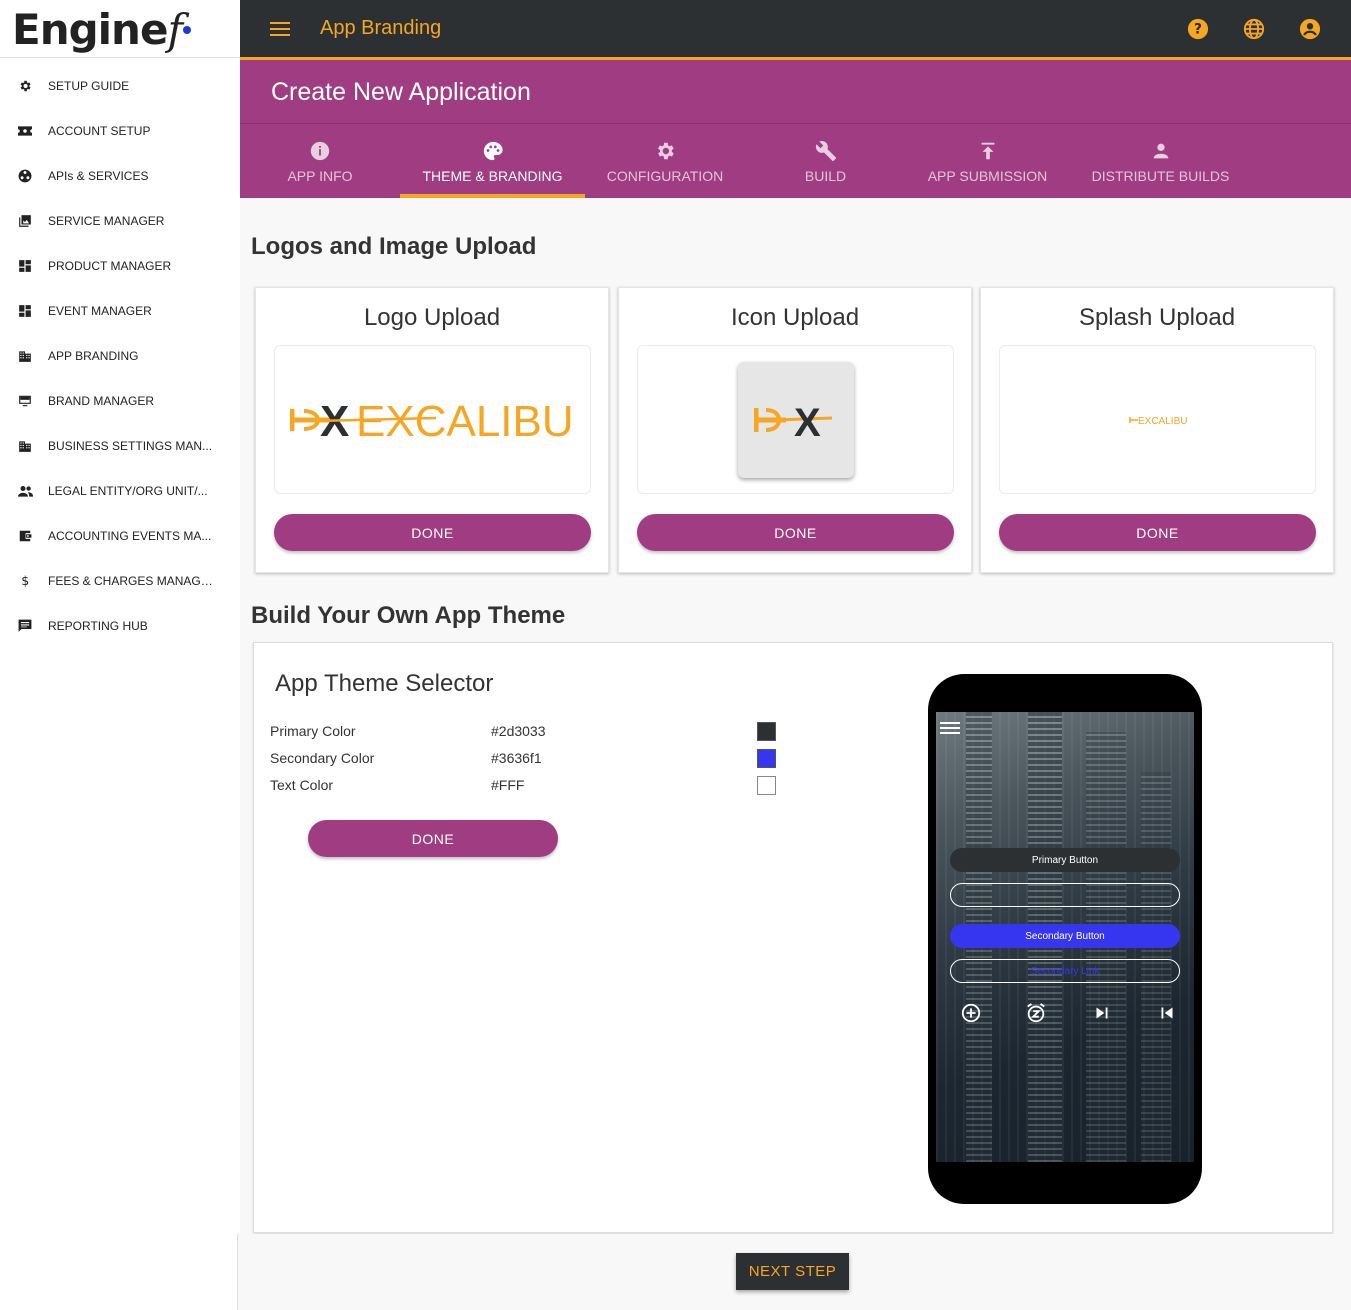 The height and width of the screenshot is (1310, 1351). What do you see at coordinates (1198, 29) in the screenshot?
I see `help-icon: ?` at bounding box center [1198, 29].